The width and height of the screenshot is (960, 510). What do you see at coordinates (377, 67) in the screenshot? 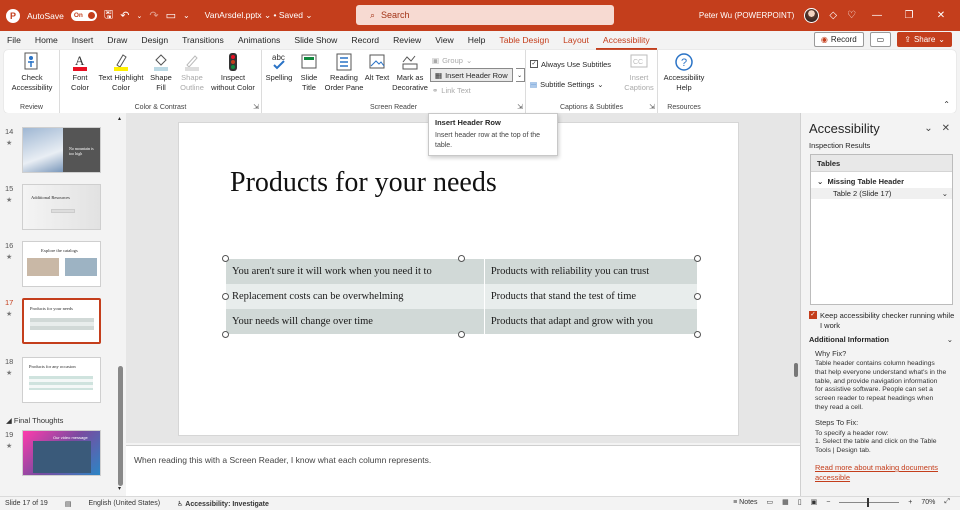
I see `alt-text-button: Alt Text` at bounding box center [377, 67].